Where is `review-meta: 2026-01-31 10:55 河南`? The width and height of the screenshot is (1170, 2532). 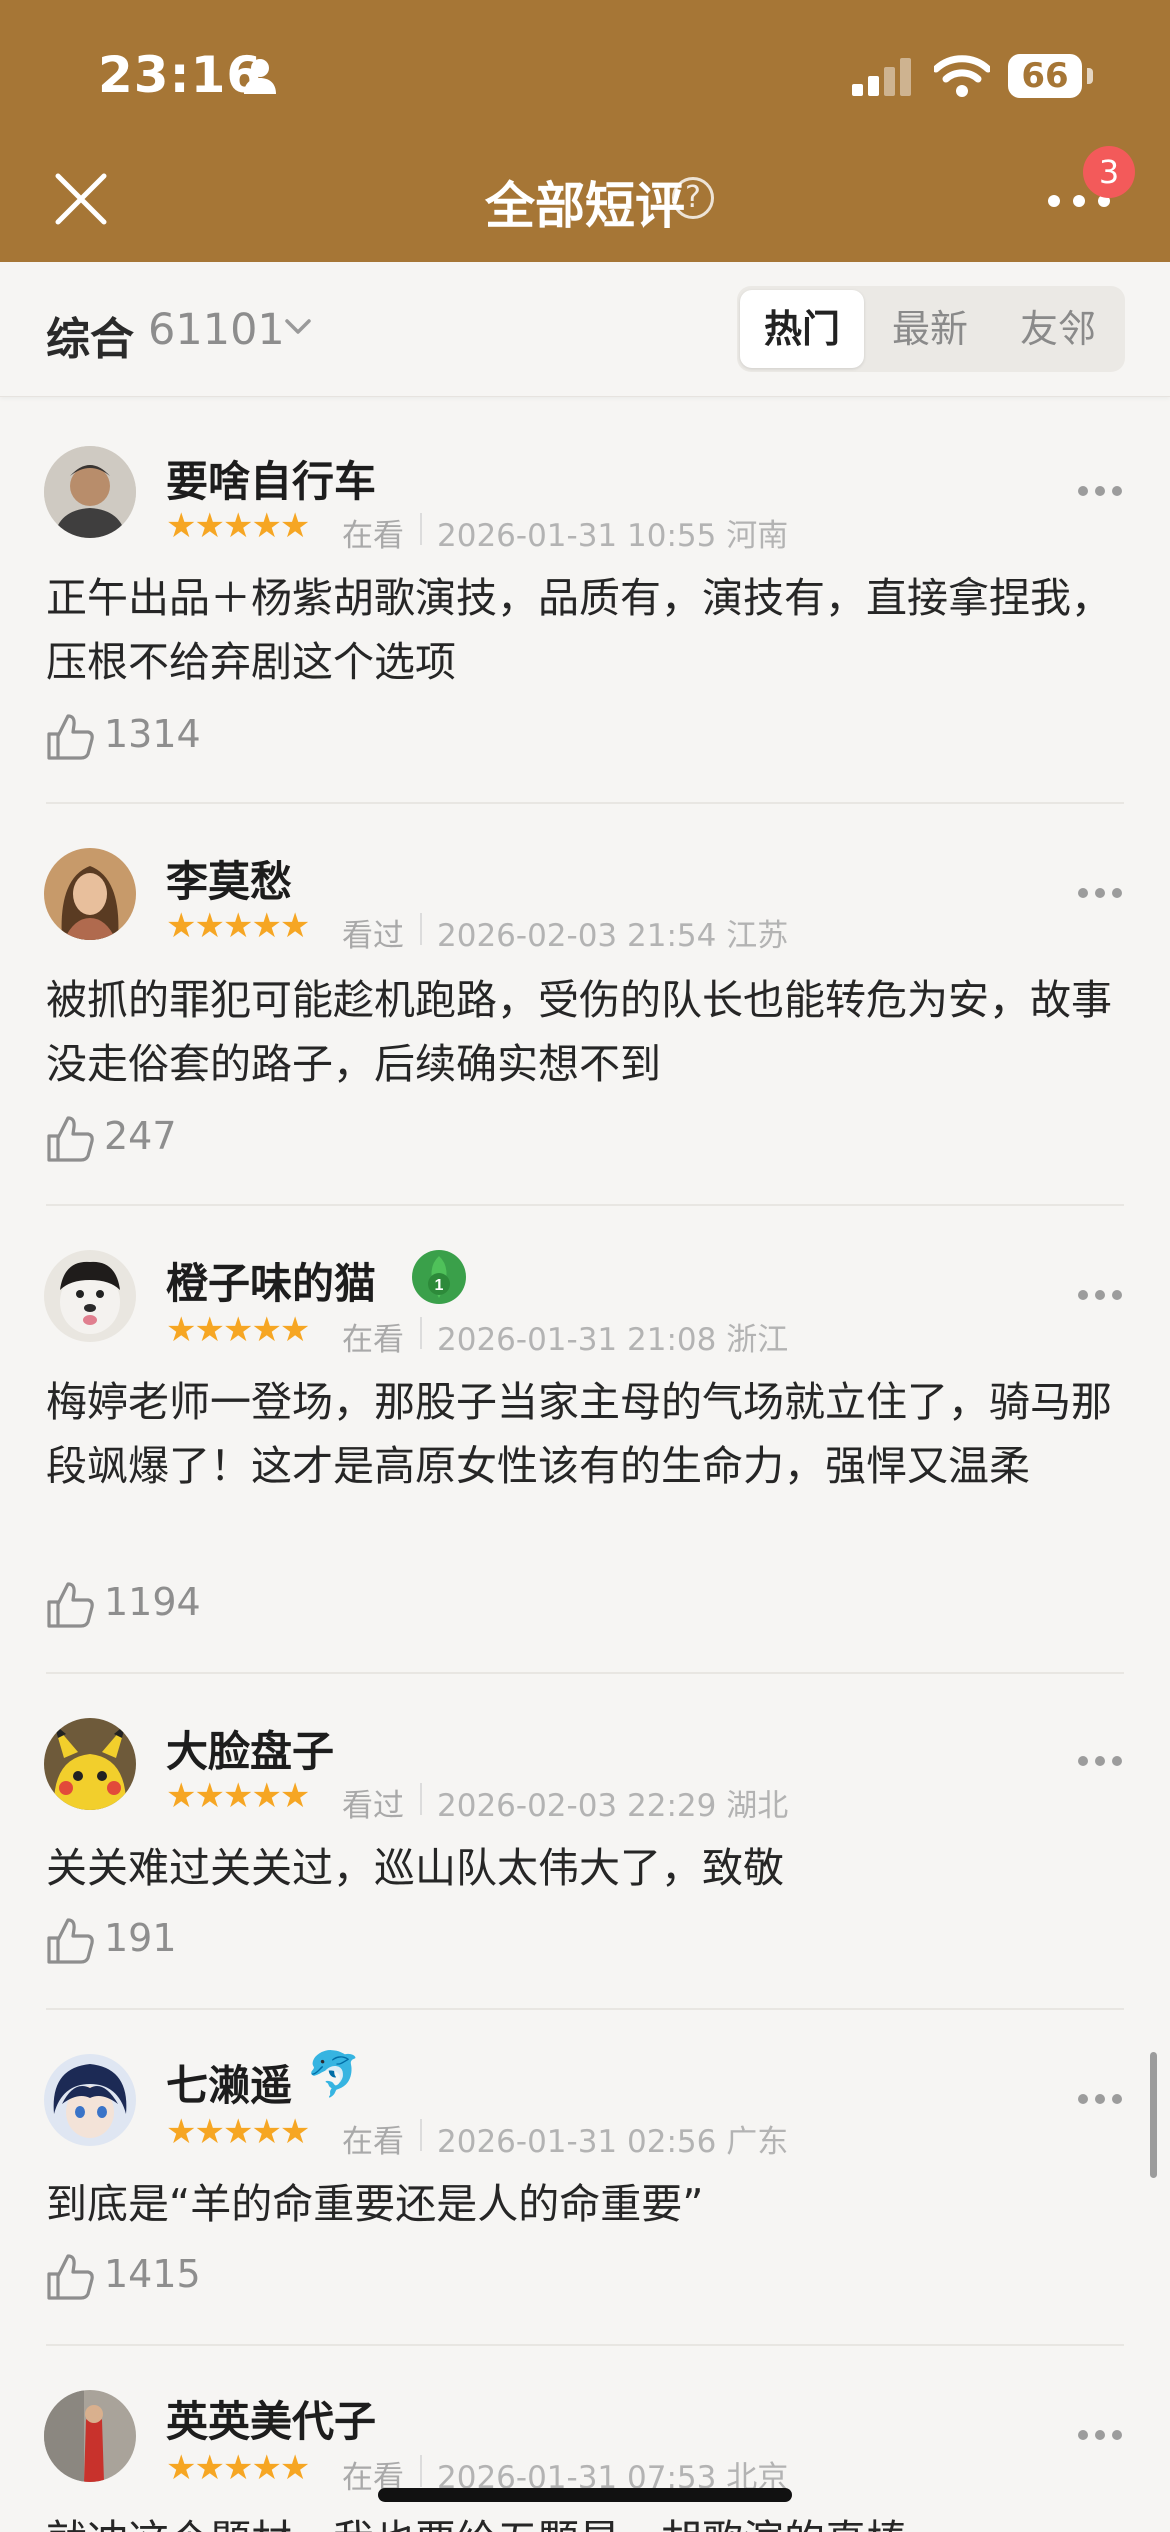
review-meta: 2026-01-31 10:55 河南 is located at coordinates (613, 536).